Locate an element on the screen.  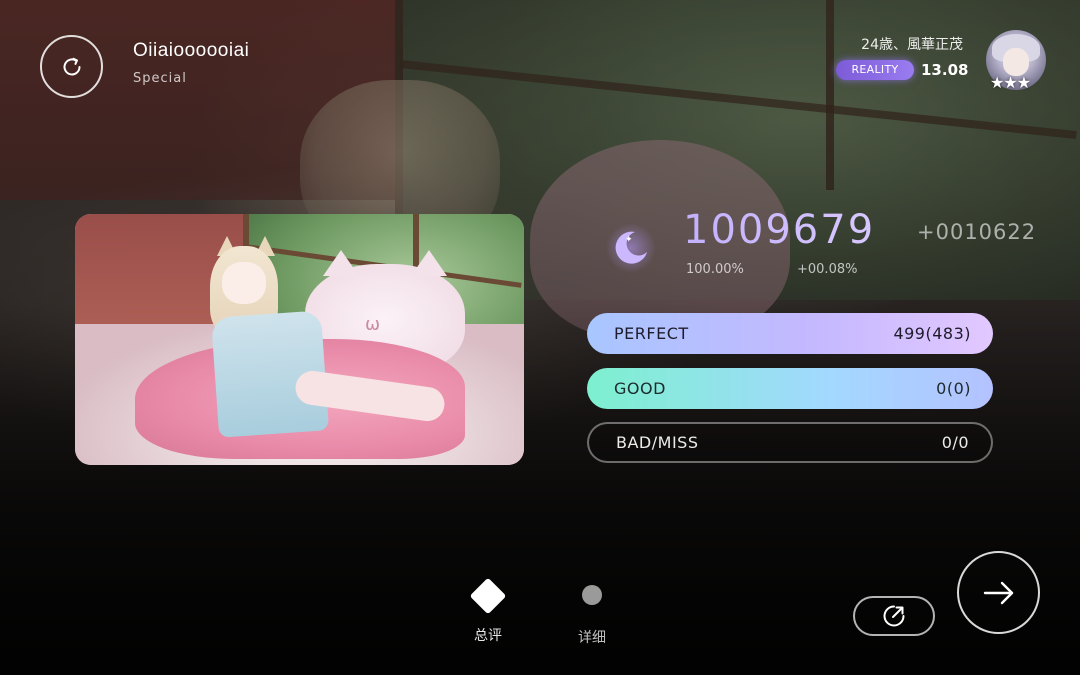
tab-summary: 总评 is located at coordinates (488, 615).